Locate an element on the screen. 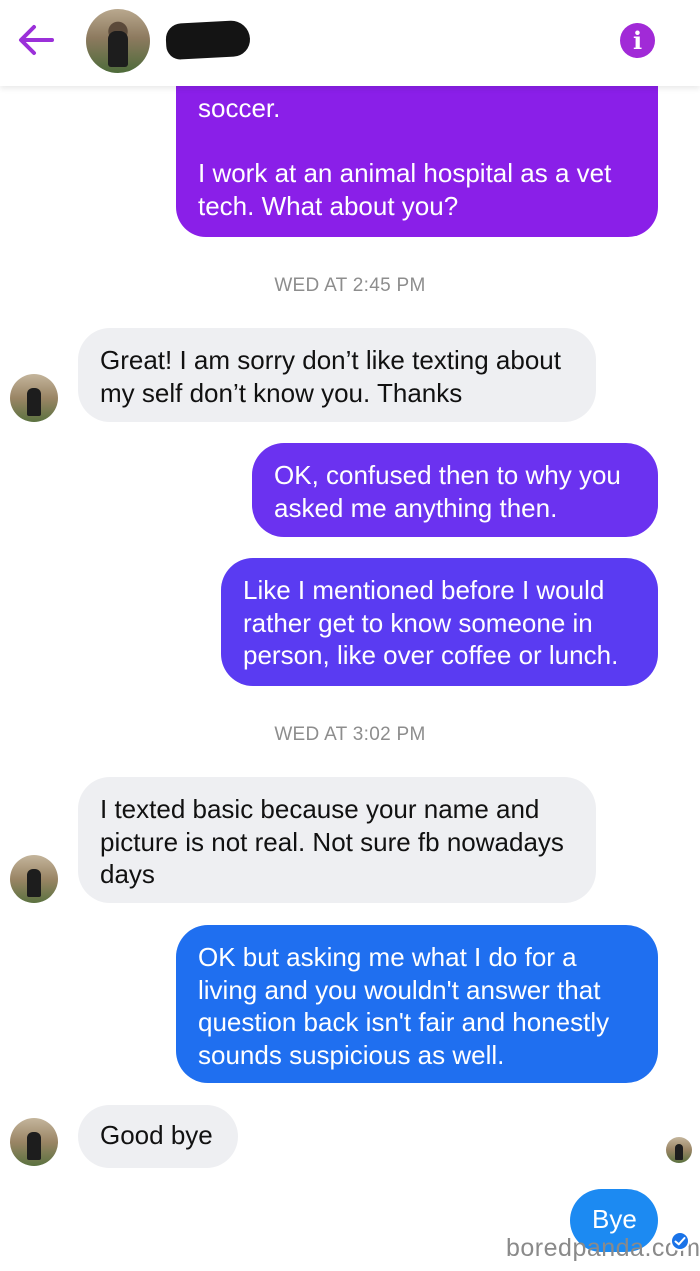 This screenshot has width=700, height=1271. read-receipt-avatar is located at coordinates (679, 1150).